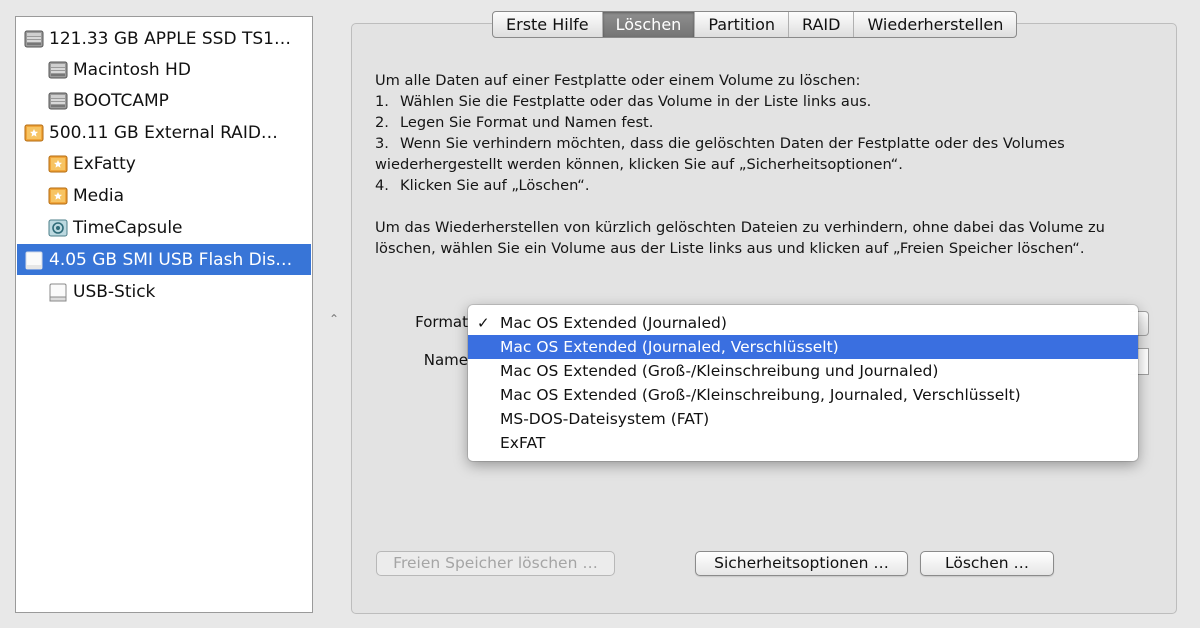 The height and width of the screenshot is (628, 1200). Describe the element at coordinates (648, 24) in the screenshot. I see `tab-erase: Löschen` at that location.